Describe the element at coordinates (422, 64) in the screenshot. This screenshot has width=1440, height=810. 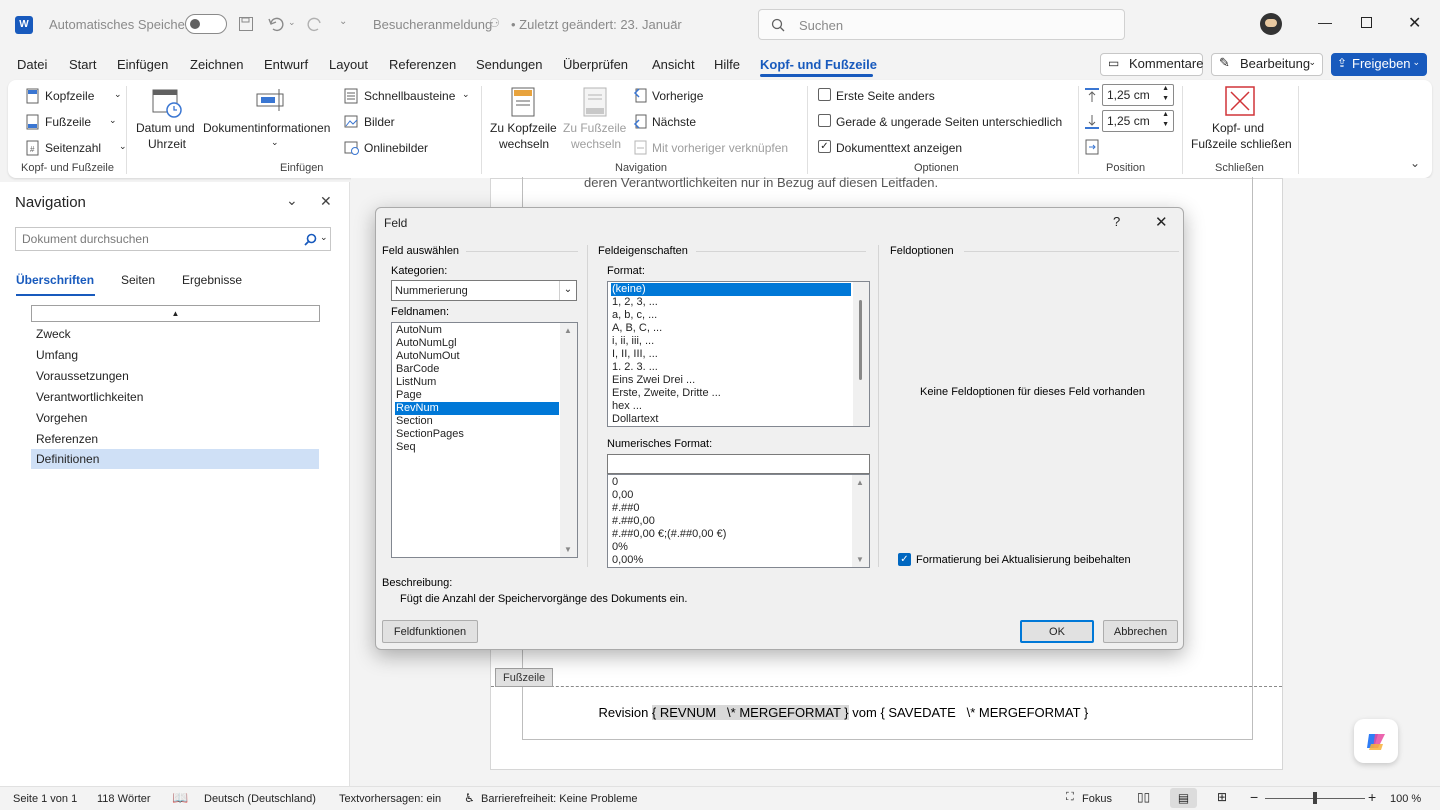
I see `menu-referenzen: Referenzen` at that location.